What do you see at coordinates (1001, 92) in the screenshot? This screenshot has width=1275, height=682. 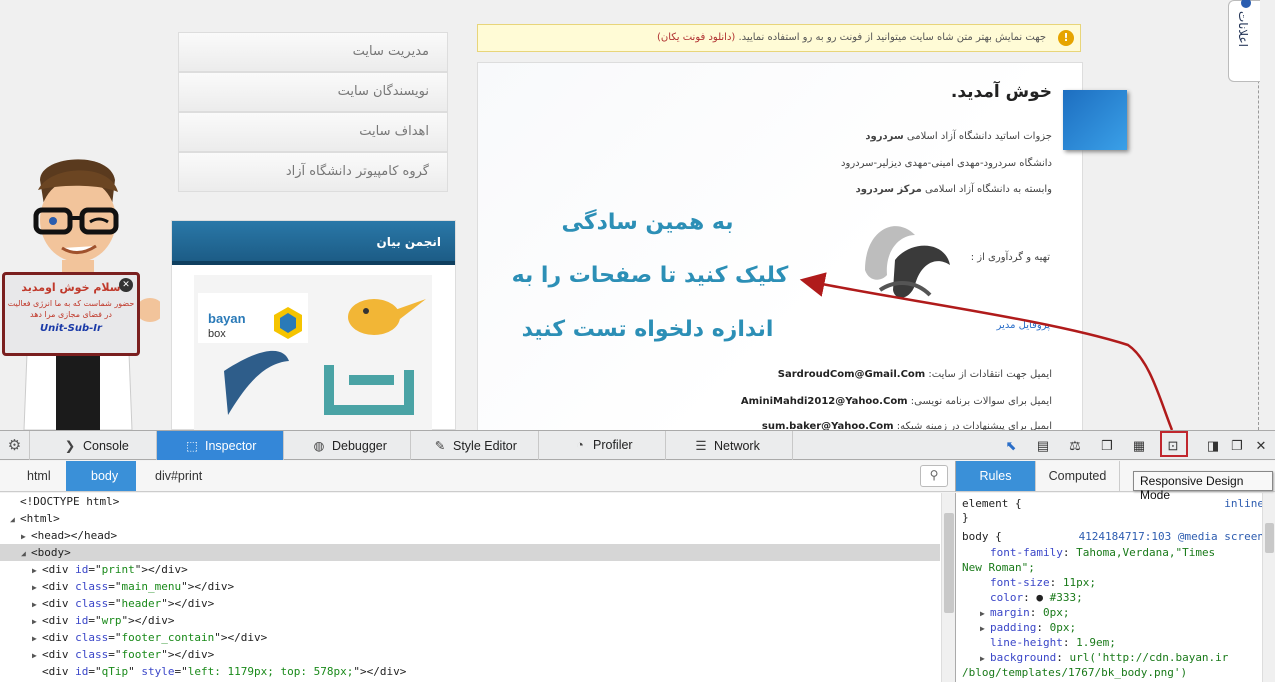 I see `welcome-title: خوش آمدید.` at bounding box center [1001, 92].